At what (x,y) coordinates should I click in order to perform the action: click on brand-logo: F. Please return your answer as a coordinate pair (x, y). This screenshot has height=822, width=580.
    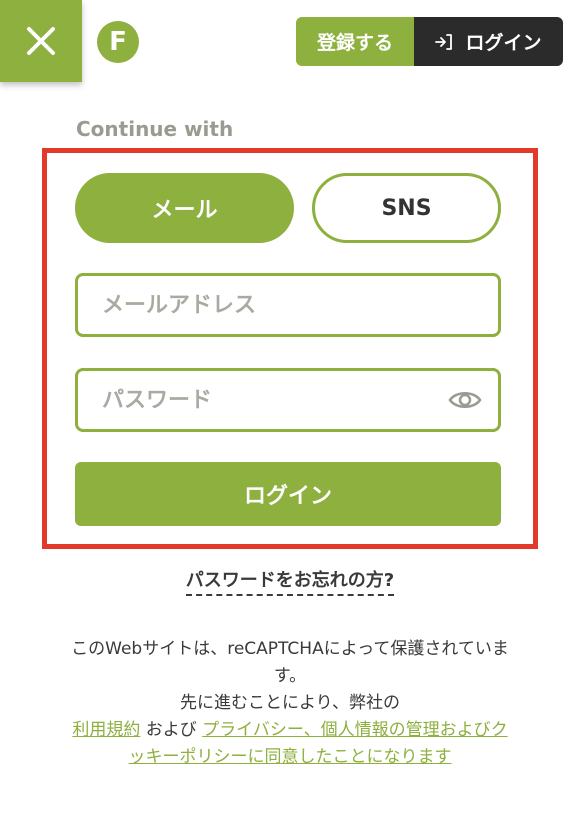
    Looking at the image, I should click on (118, 42).